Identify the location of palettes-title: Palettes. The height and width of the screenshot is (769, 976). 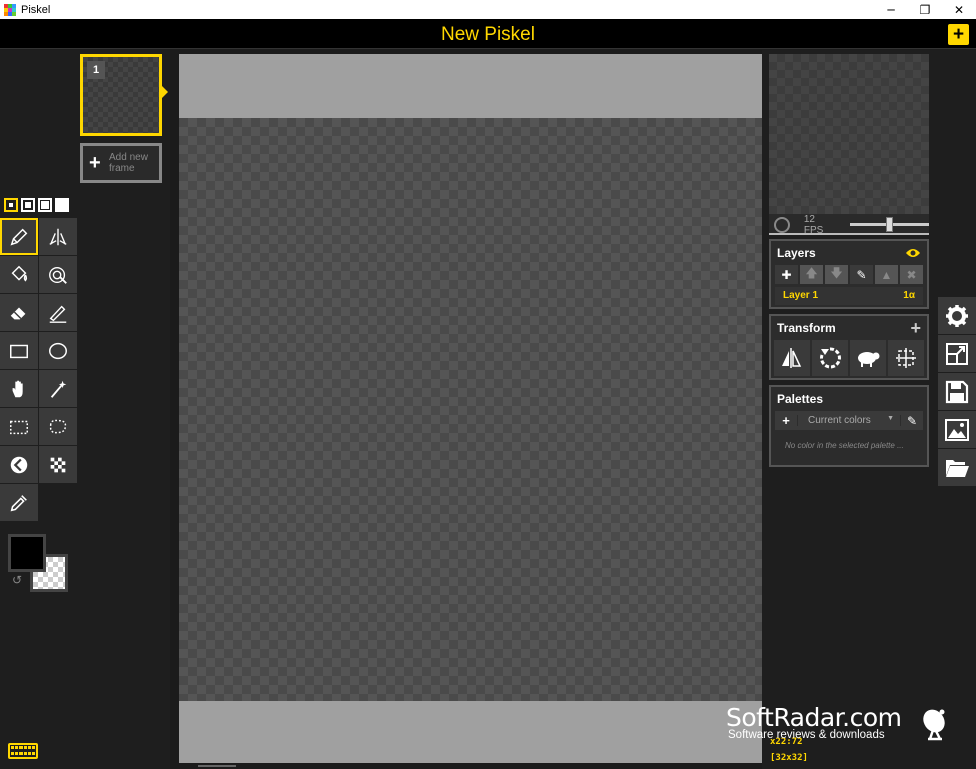
(800, 399).